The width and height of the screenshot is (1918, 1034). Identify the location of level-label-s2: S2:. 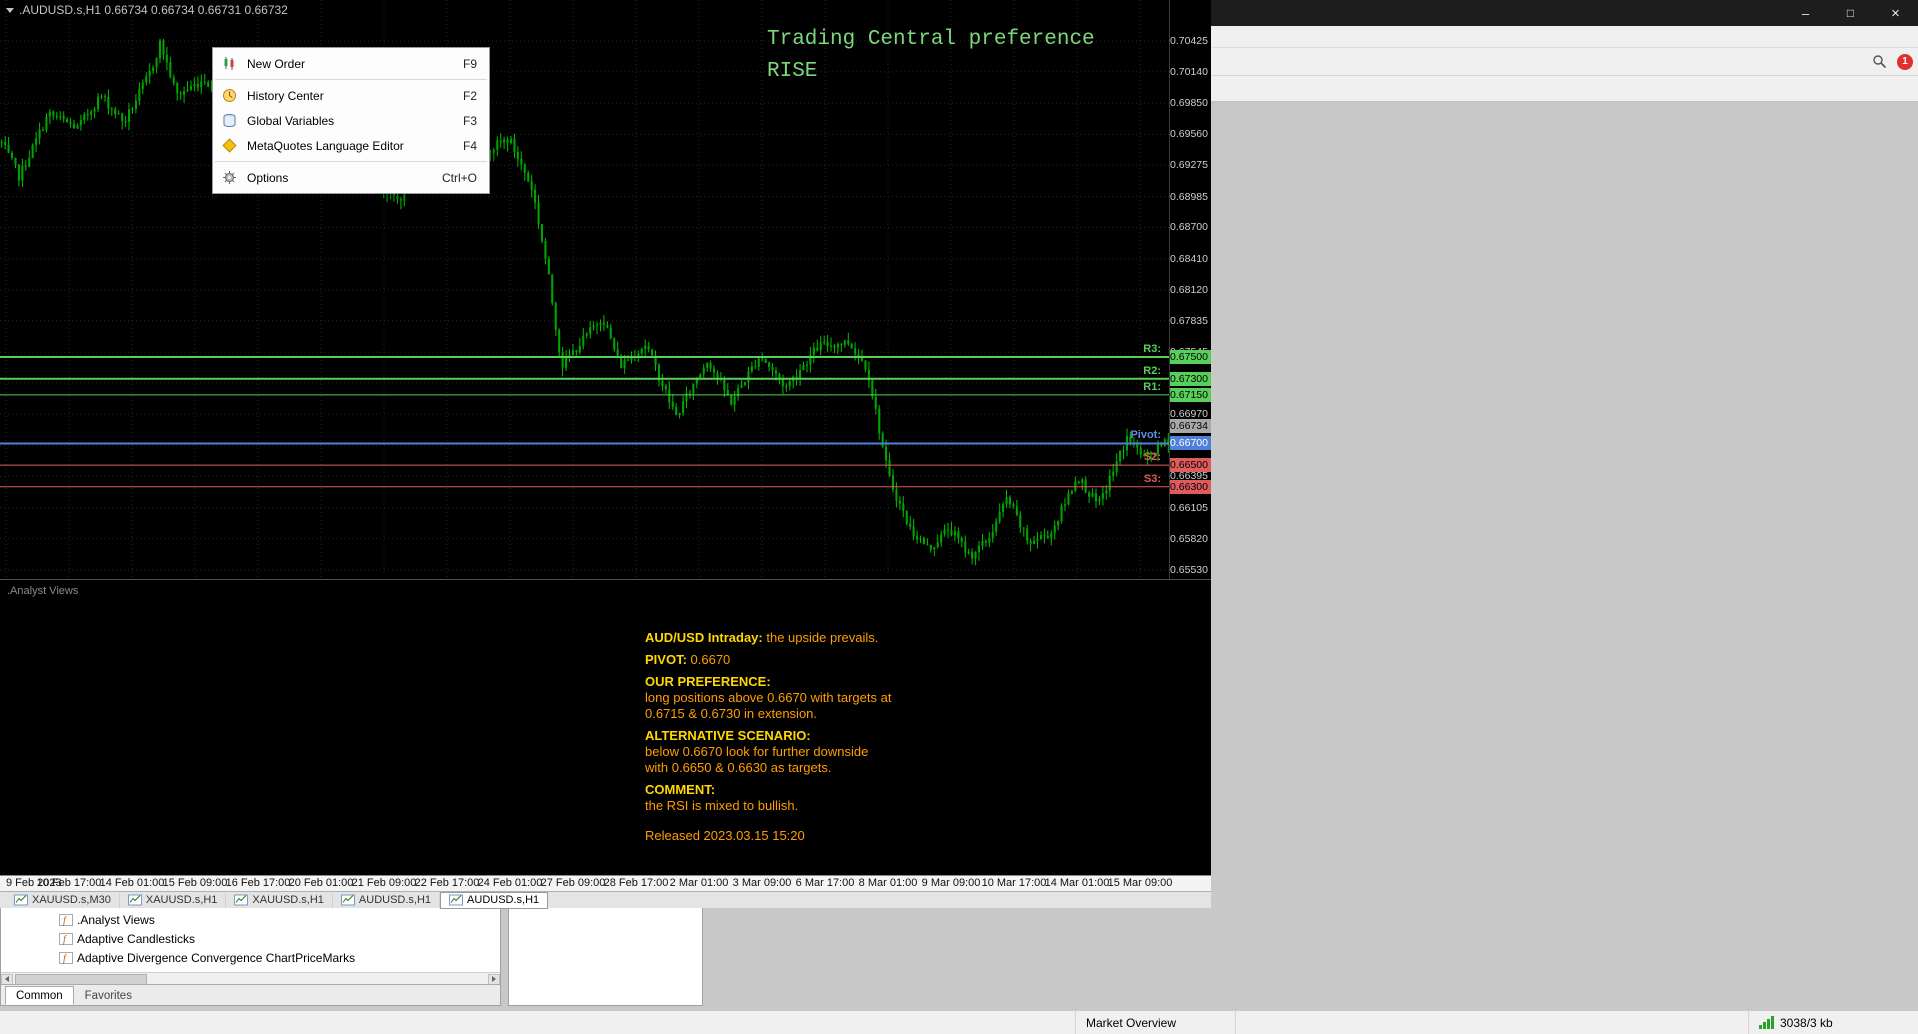
(1152, 457).